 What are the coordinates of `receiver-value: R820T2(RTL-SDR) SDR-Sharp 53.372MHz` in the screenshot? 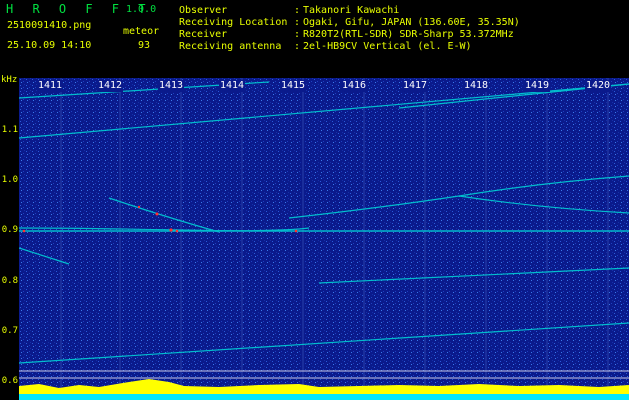 It's located at (408, 34).